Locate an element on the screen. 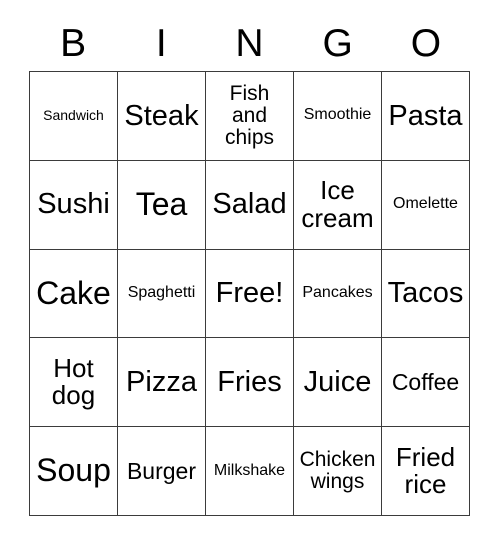  bingo-cell-free: Free! is located at coordinates (250, 294).